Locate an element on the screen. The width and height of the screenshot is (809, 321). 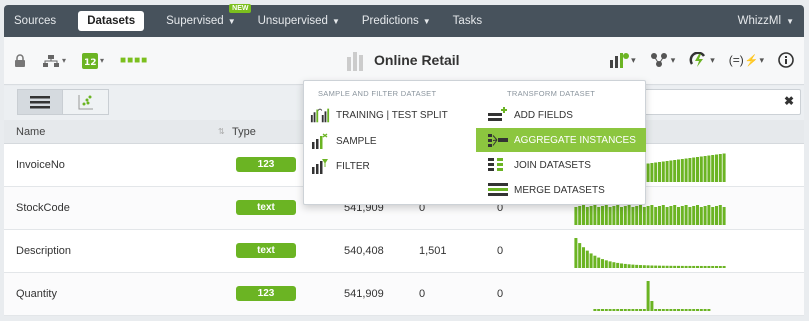
count-value: 541,909 is located at coordinates (364, 294).